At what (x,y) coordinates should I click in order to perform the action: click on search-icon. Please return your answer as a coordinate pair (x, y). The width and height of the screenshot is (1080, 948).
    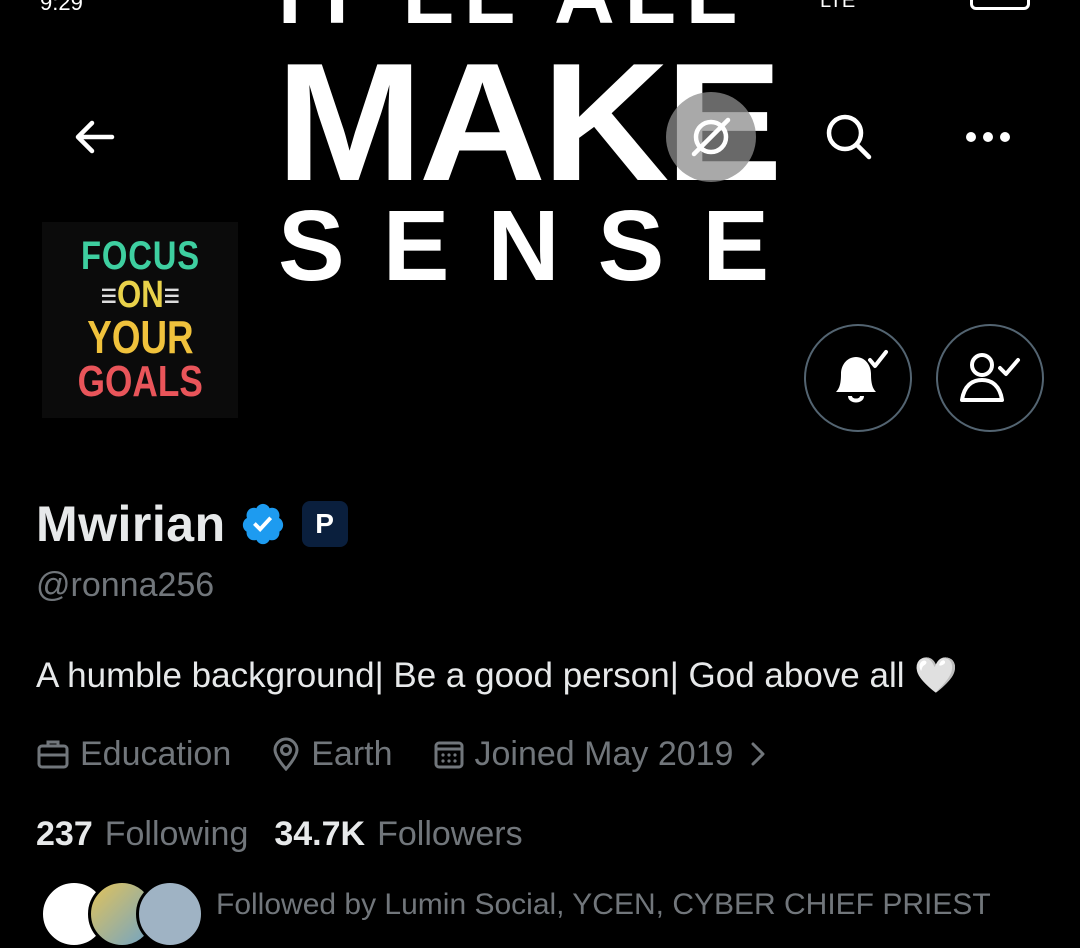
    Looking at the image, I should click on (849, 137).